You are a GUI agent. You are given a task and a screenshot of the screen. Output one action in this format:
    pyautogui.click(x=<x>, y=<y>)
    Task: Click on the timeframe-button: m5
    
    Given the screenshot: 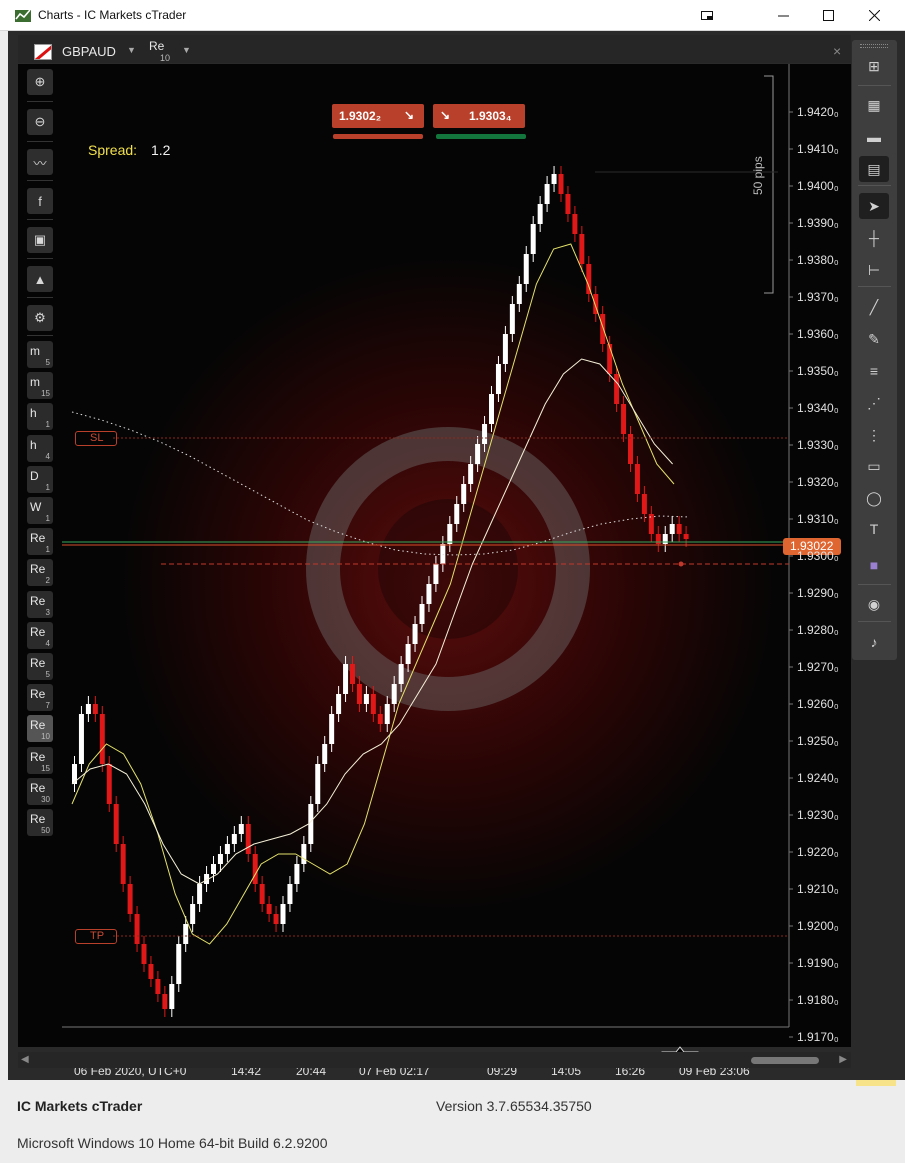 What is the action you would take?
    pyautogui.click(x=40, y=354)
    